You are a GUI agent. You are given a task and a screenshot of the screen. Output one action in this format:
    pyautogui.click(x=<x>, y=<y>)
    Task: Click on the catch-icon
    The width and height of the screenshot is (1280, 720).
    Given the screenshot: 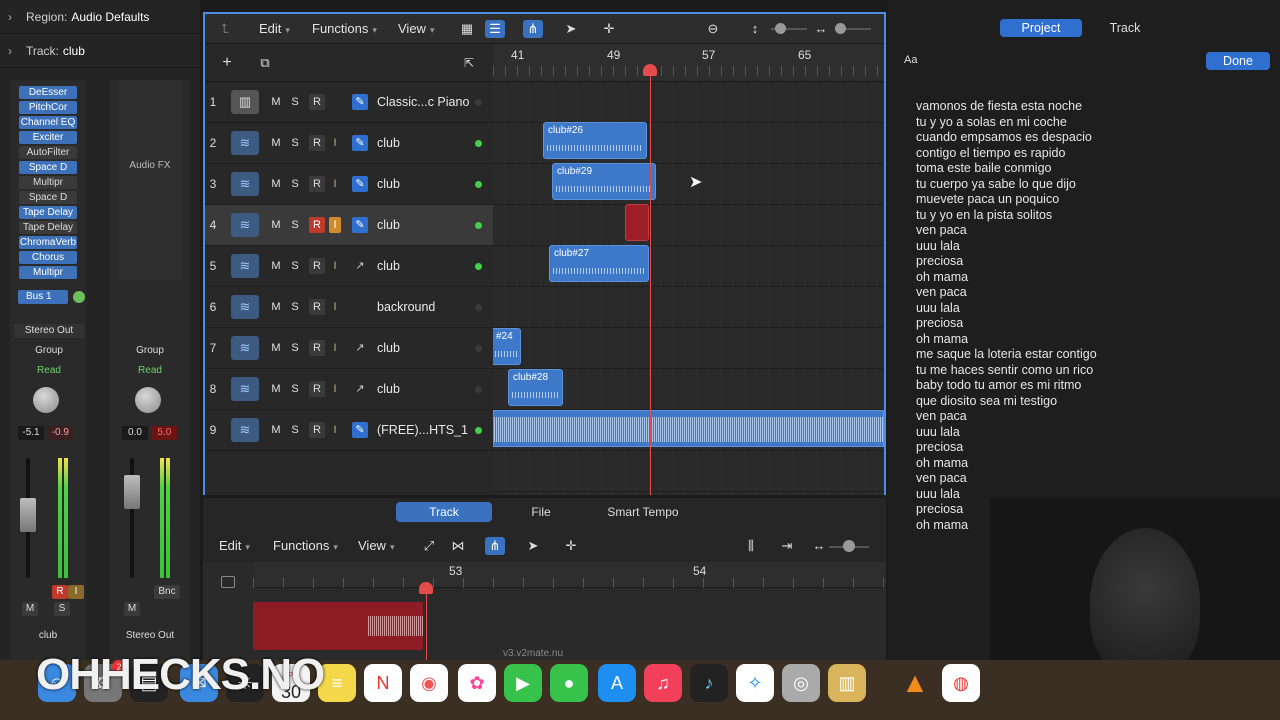 What is the action you would take?
    pyautogui.click(x=228, y=582)
    